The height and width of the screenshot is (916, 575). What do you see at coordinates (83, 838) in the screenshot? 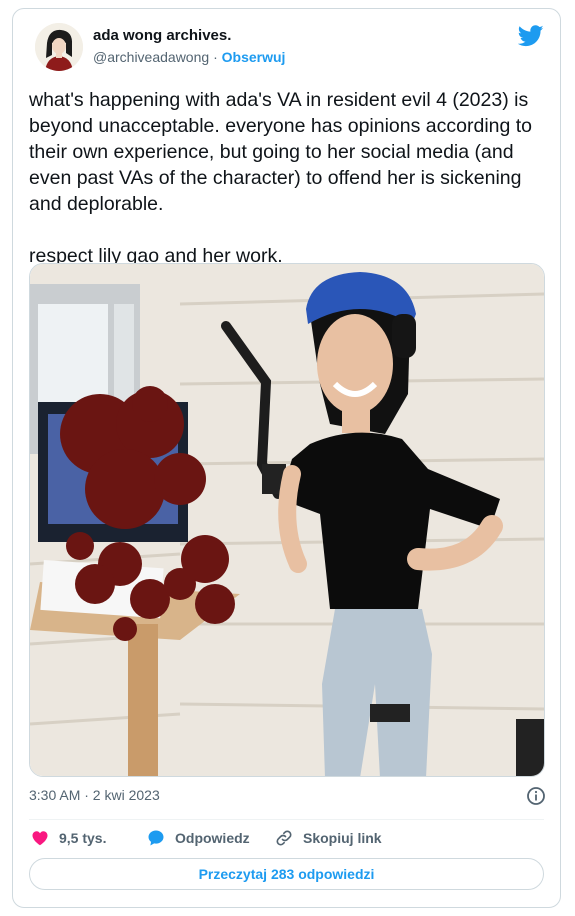
I see `like-count: 9,5 tys.` at bounding box center [83, 838].